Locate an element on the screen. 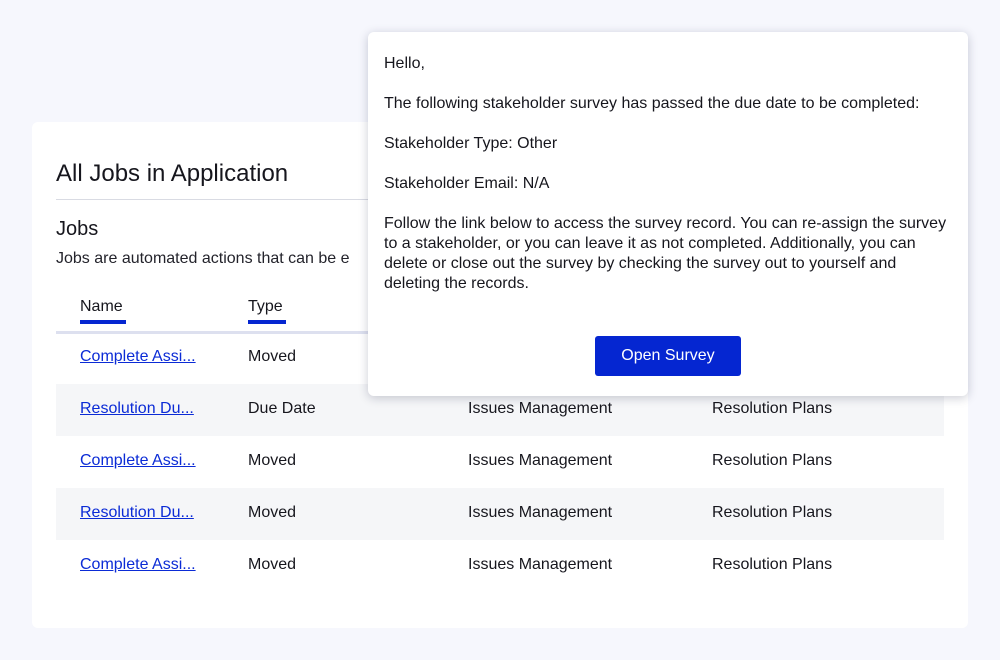  column-header-name: Name is located at coordinates (103, 311).